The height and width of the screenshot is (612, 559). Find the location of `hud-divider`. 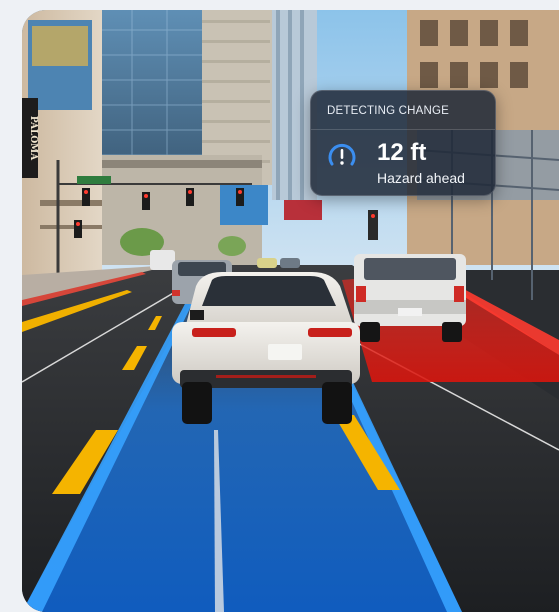

hud-divider is located at coordinates (403, 129).